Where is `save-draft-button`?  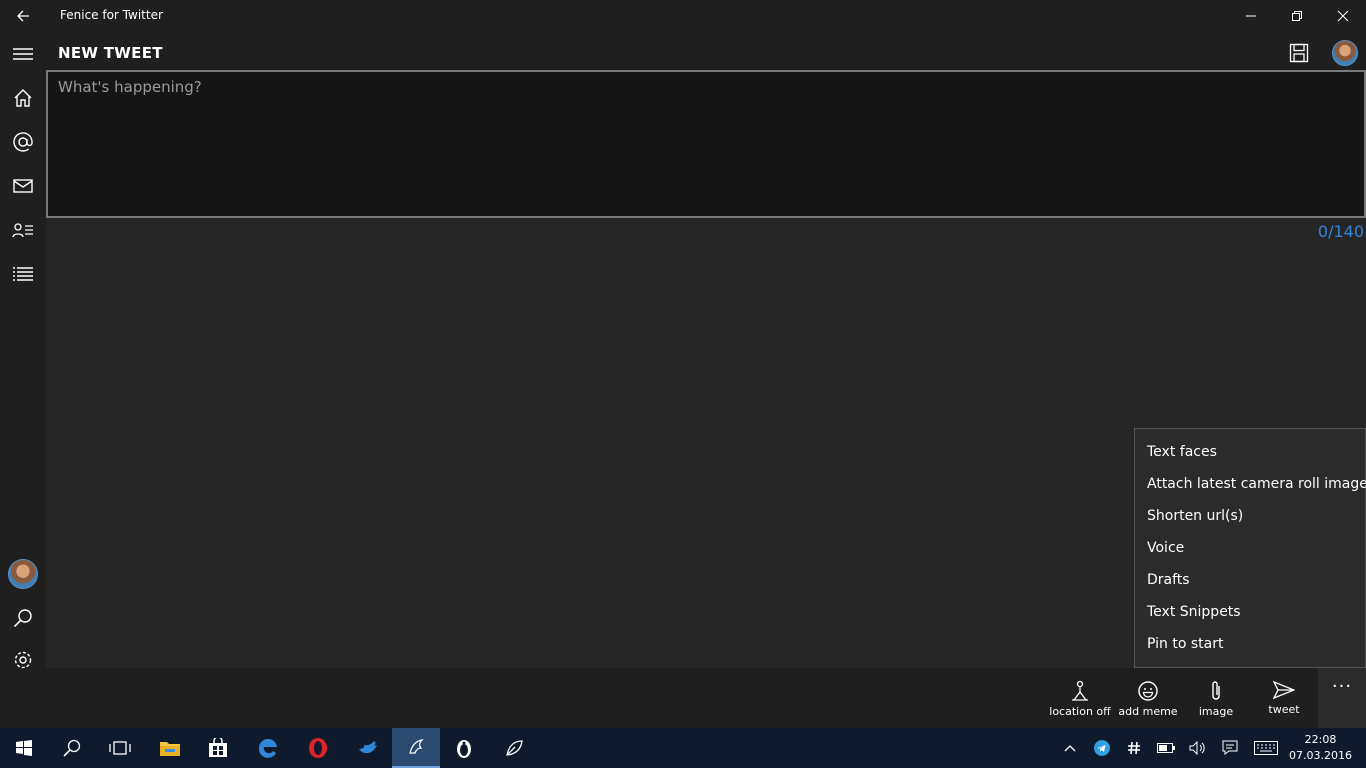 save-draft-button is located at coordinates (1299, 53).